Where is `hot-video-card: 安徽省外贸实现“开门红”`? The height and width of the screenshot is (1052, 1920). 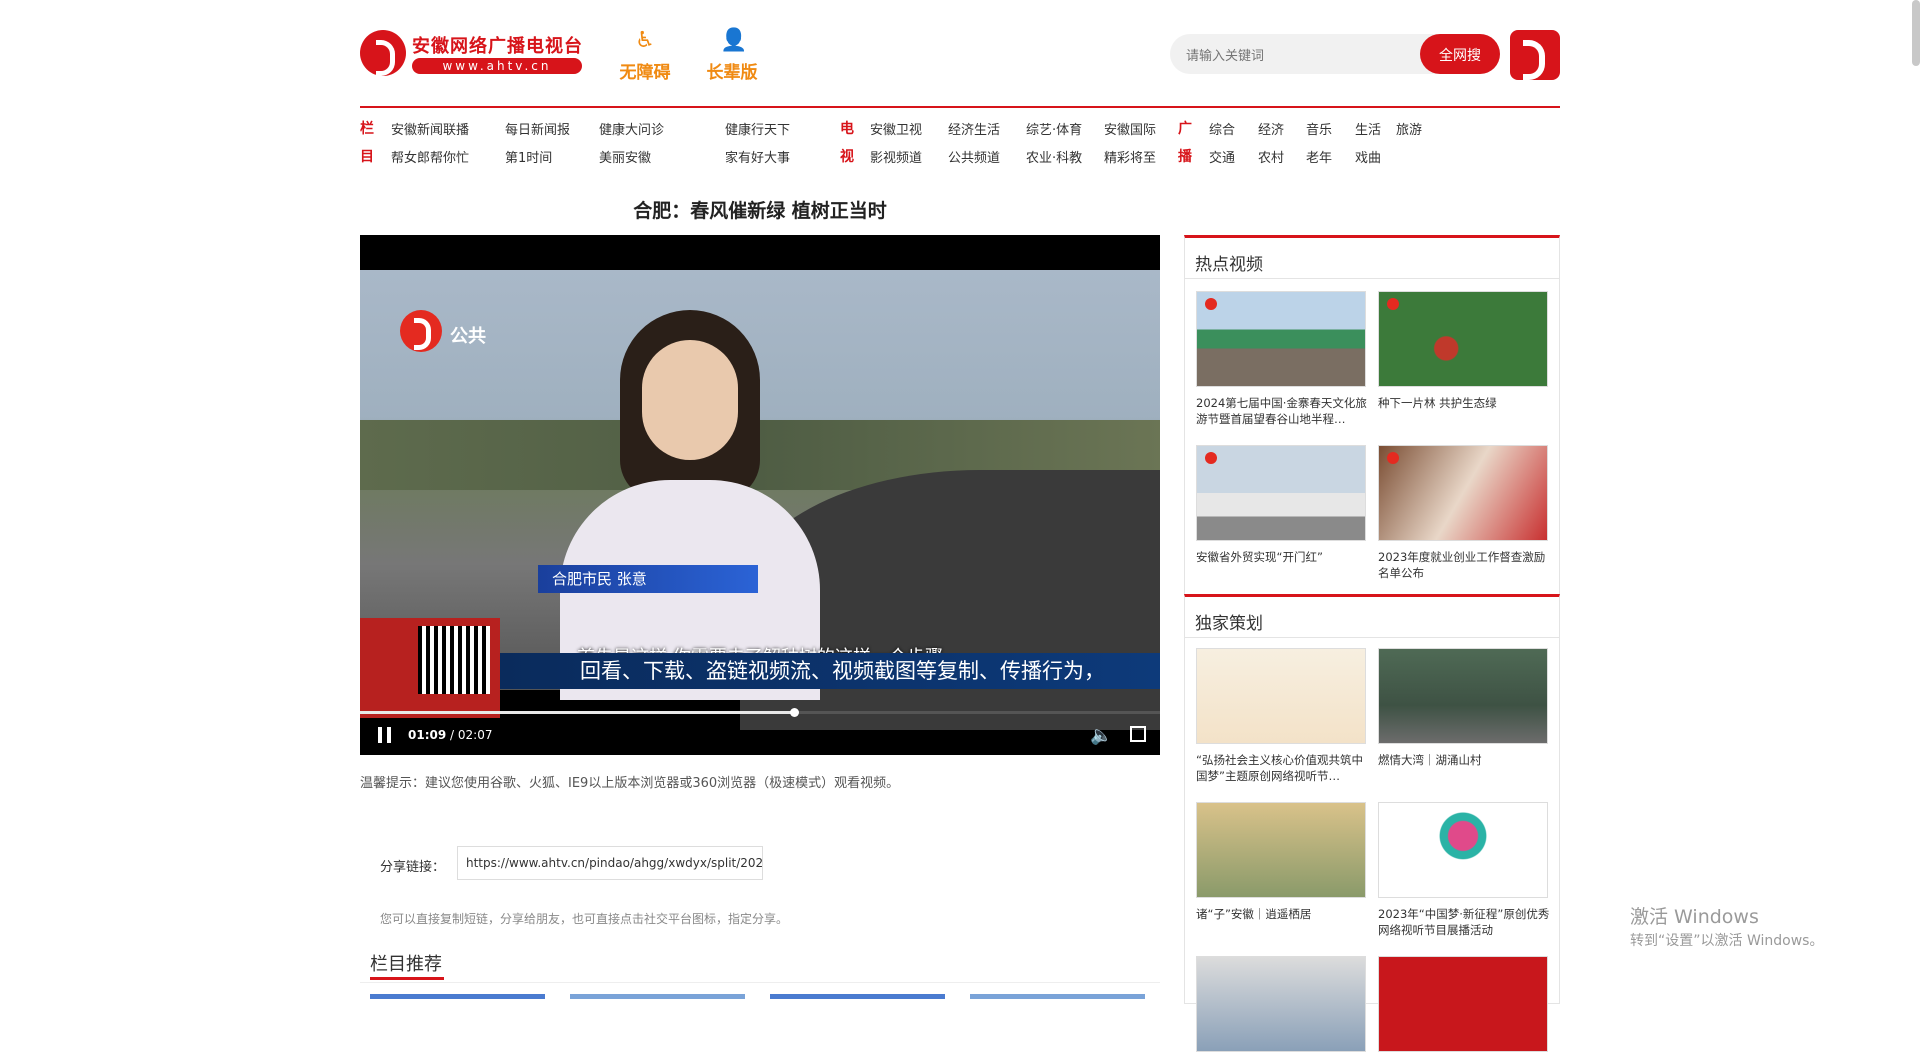 hot-video-card: 安徽省外贸实现“开门红” is located at coordinates (1282, 514).